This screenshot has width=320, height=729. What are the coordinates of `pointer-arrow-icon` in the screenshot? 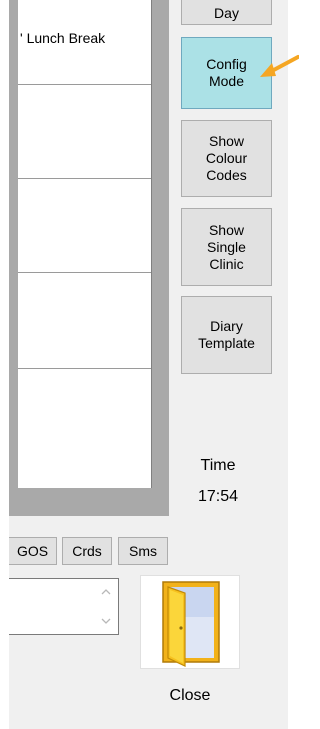 It's located at (279, 66).